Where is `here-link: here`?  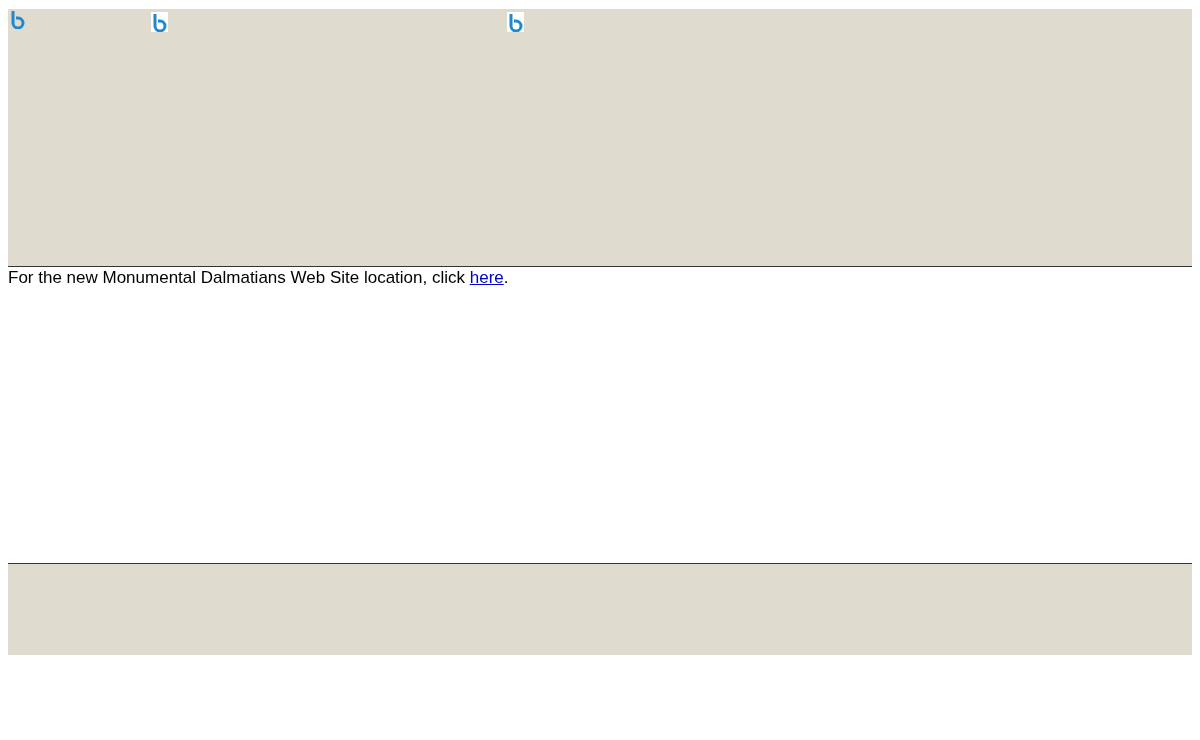
here-link: here is located at coordinates (486, 277).